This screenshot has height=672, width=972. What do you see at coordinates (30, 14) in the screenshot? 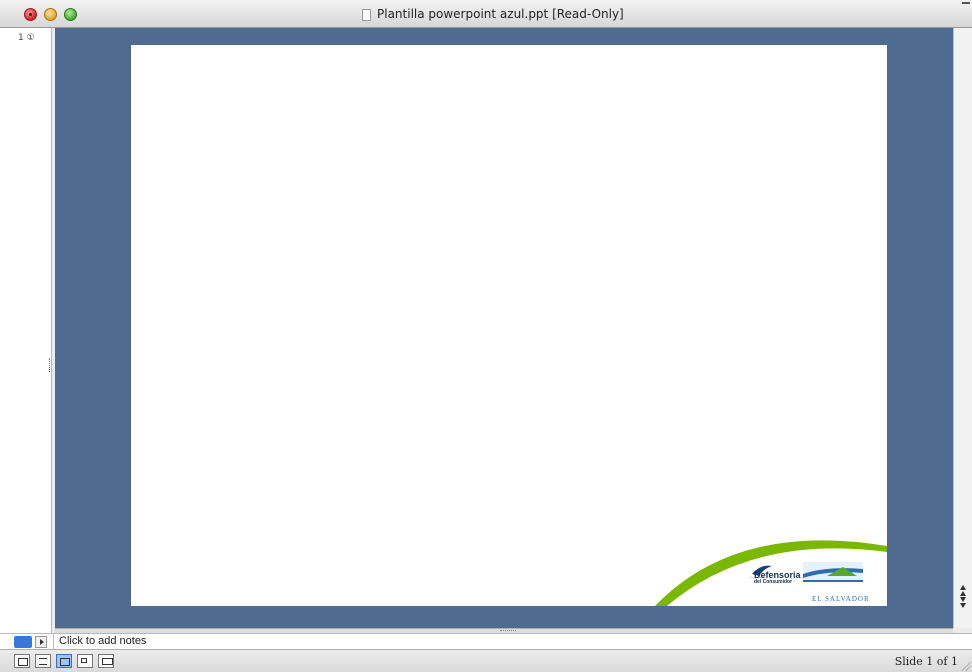
I see `close-window-button` at bounding box center [30, 14].